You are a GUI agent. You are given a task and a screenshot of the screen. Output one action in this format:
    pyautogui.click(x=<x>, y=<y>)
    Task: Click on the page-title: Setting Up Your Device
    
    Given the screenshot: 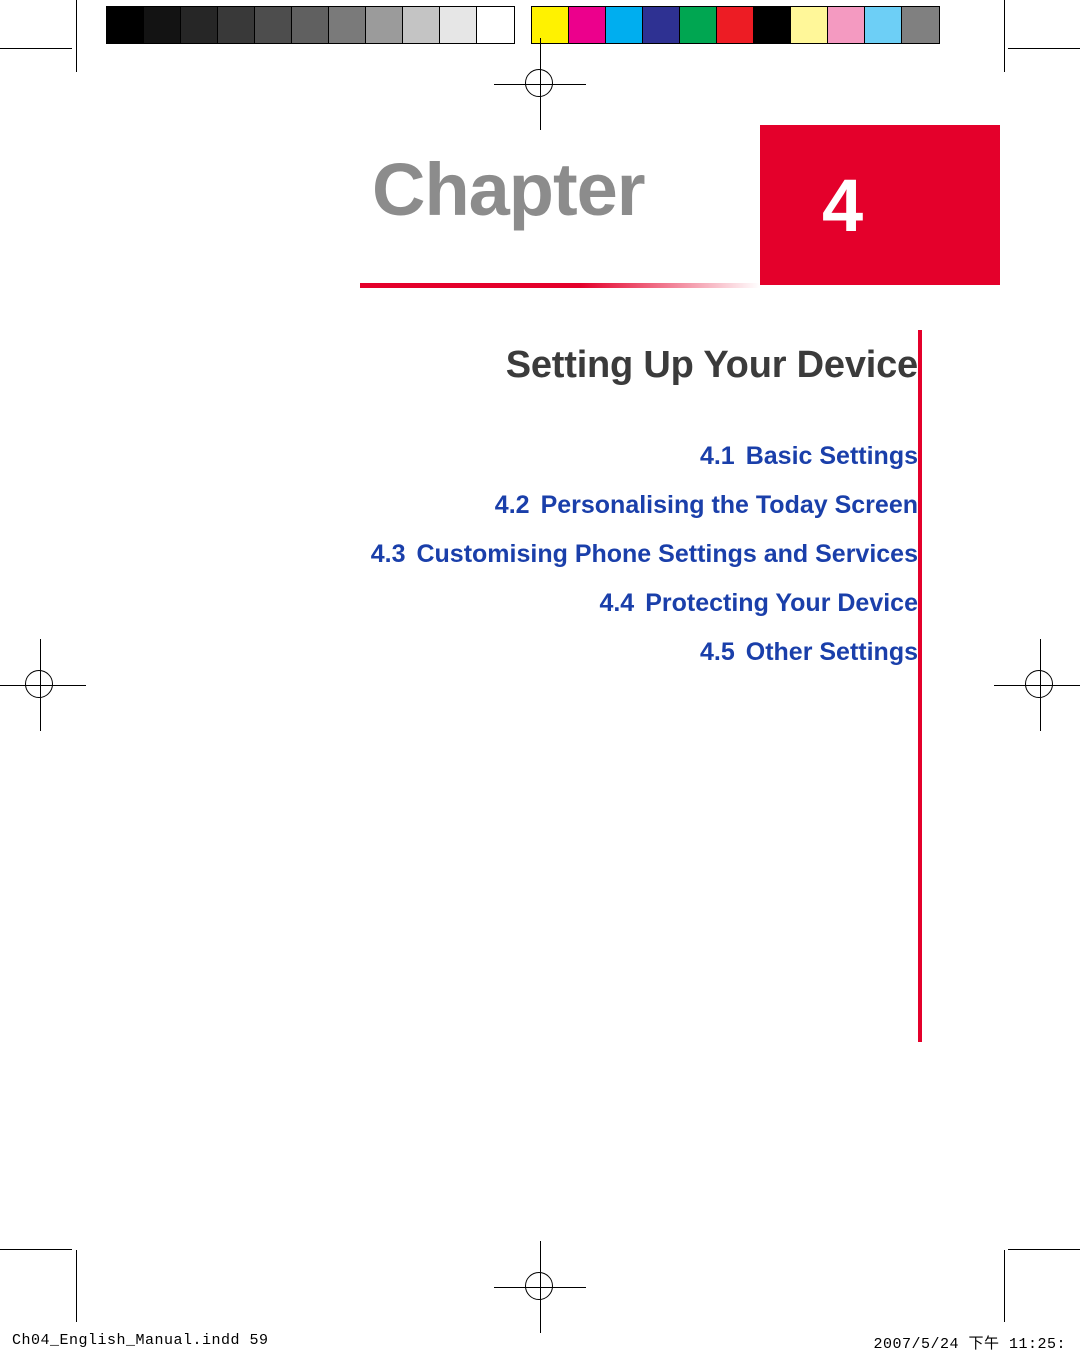 What is the action you would take?
    pyautogui.click(x=711, y=365)
    